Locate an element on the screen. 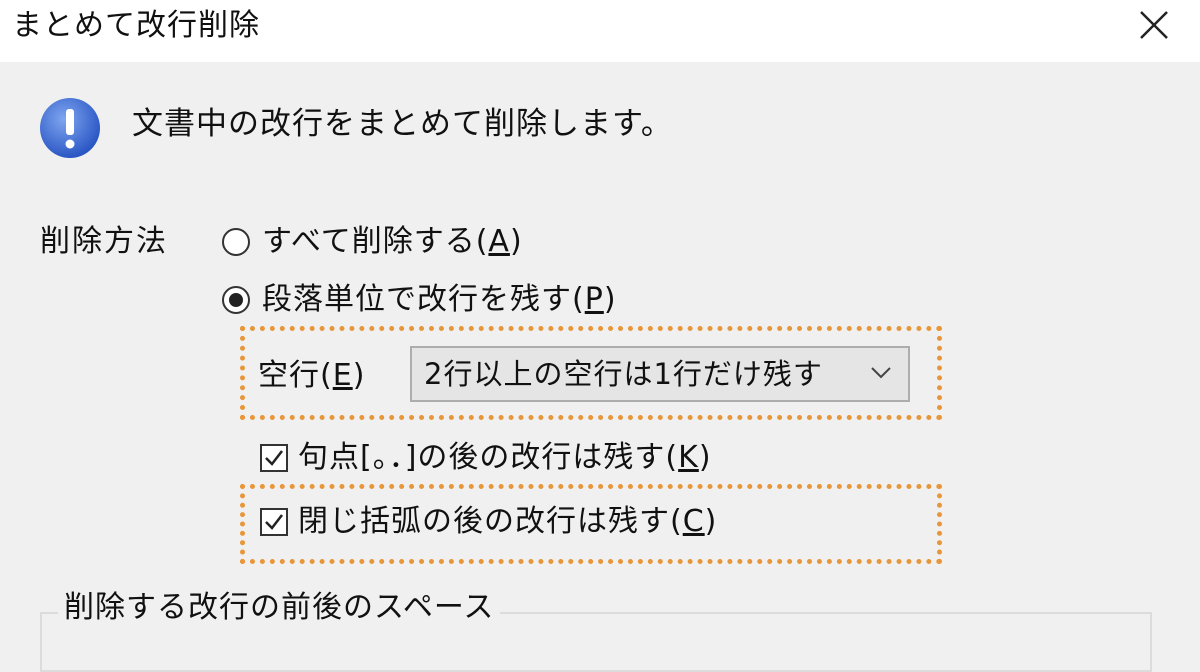 The height and width of the screenshot is (672, 1200). close-button is located at coordinates (1154, 26).